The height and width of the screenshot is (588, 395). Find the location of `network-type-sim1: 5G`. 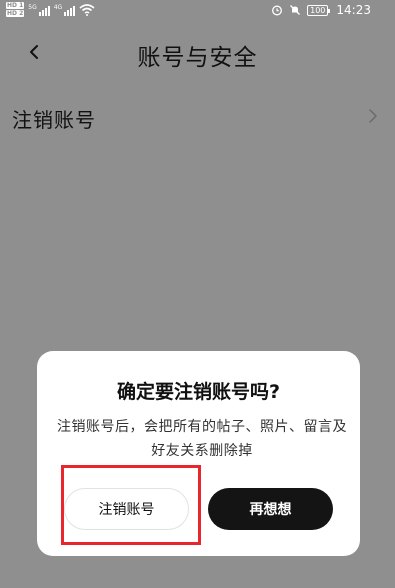

network-type-sim1: 5G is located at coordinates (32, 7).